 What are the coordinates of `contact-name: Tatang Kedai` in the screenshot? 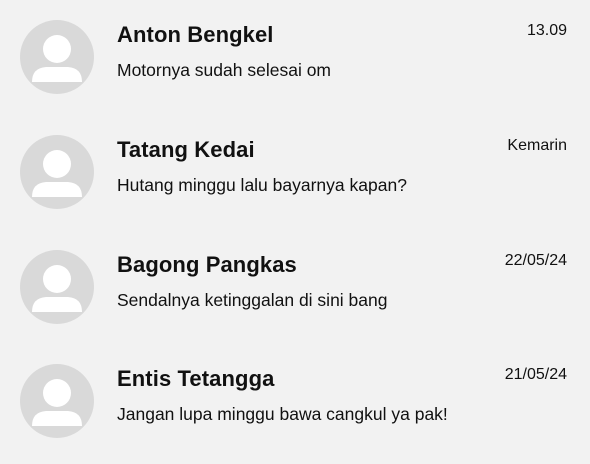 It's located at (186, 149).